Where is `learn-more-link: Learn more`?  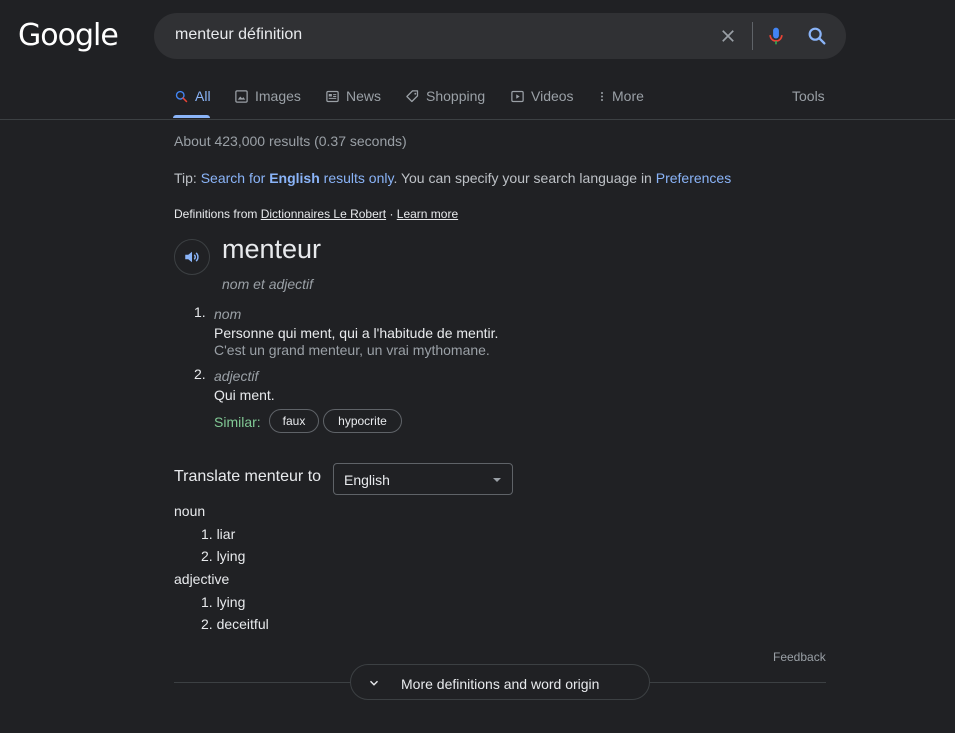 learn-more-link: Learn more is located at coordinates (427, 214).